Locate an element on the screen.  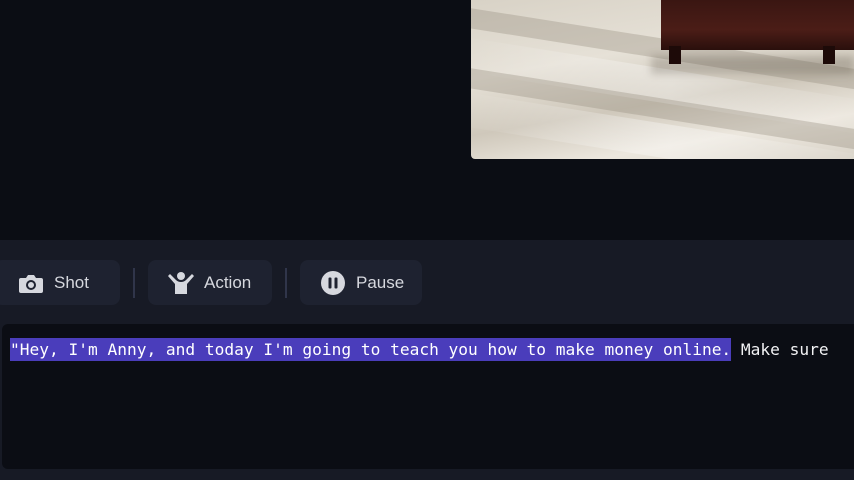
video-preview is located at coordinates (662, 79).